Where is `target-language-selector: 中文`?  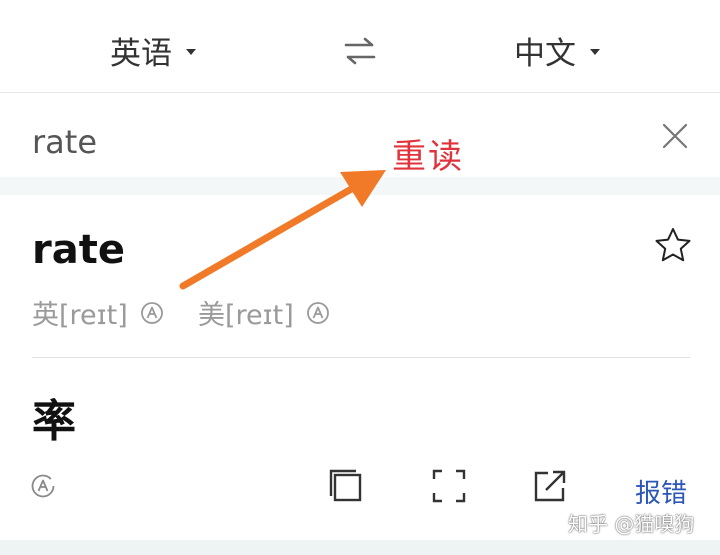 target-language-selector: 中文 is located at coordinates (557, 50).